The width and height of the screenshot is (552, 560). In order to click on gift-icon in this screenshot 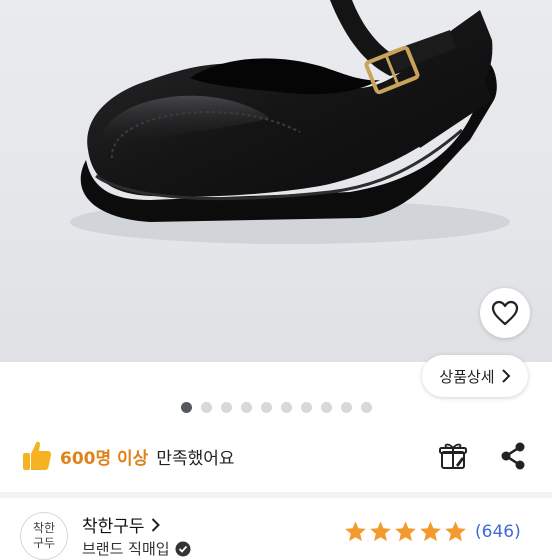, I will do `click(453, 456)`.